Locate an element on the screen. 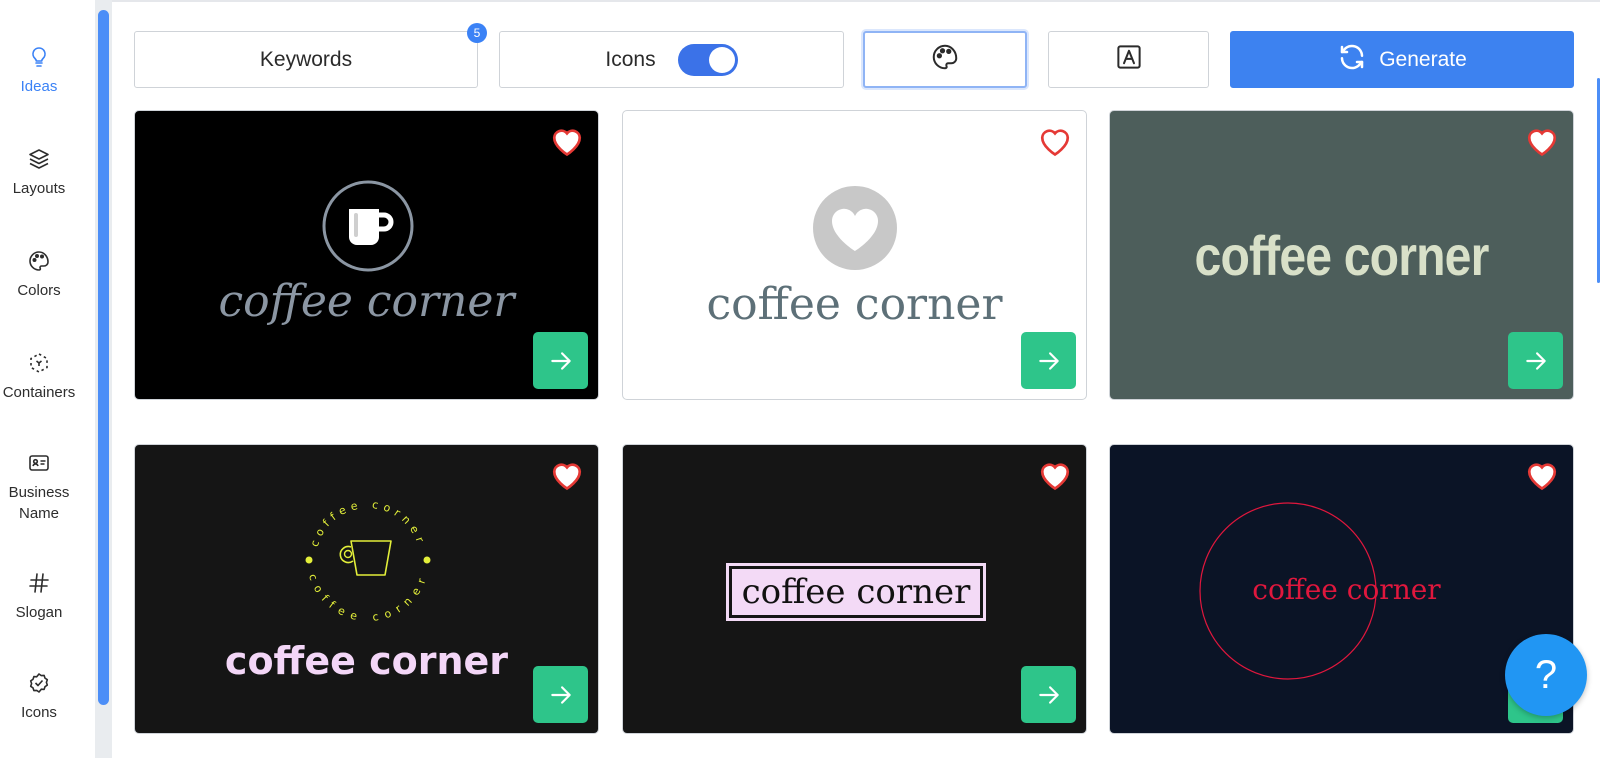 The height and width of the screenshot is (758, 1600). id-card-icon is located at coordinates (39, 463).